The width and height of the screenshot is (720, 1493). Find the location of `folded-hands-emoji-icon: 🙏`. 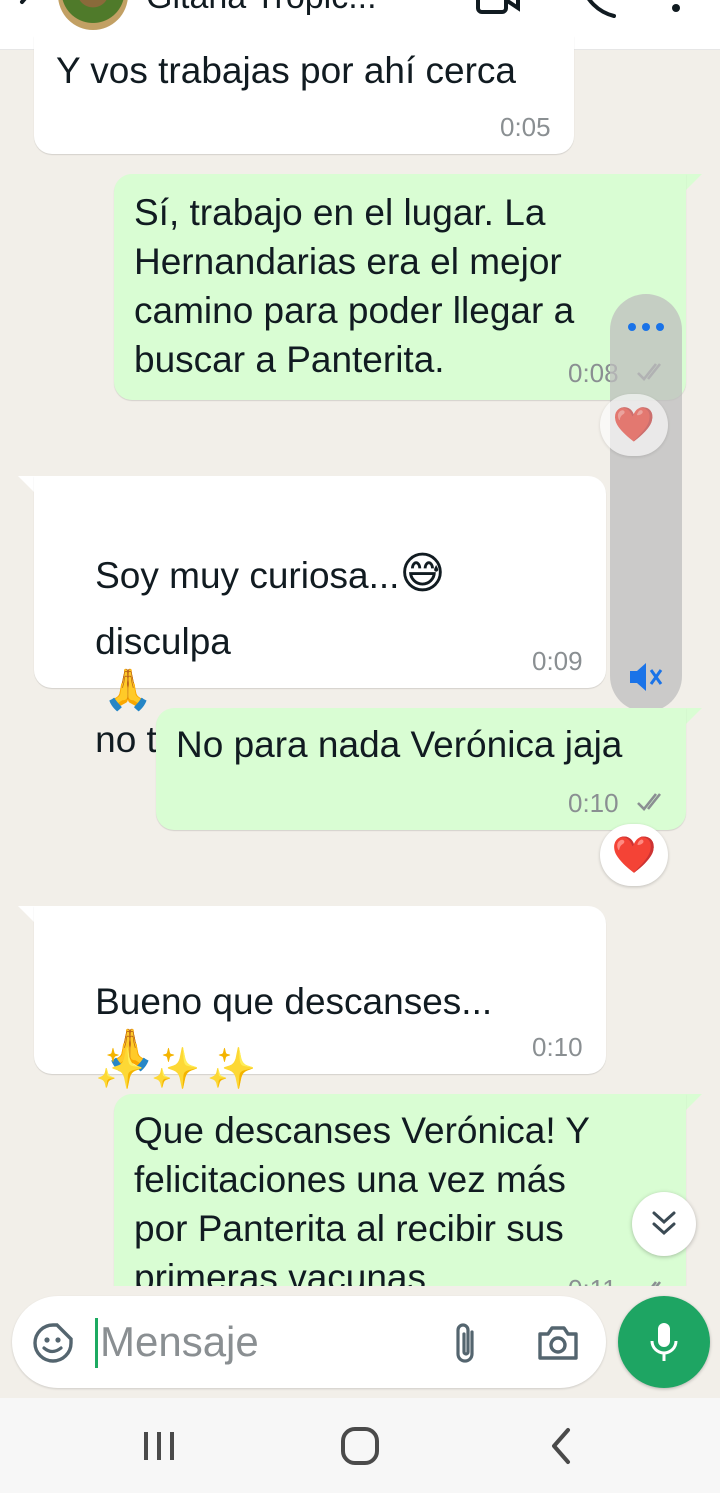

folded-hands-emoji-icon: 🙏 is located at coordinates (128, 690).